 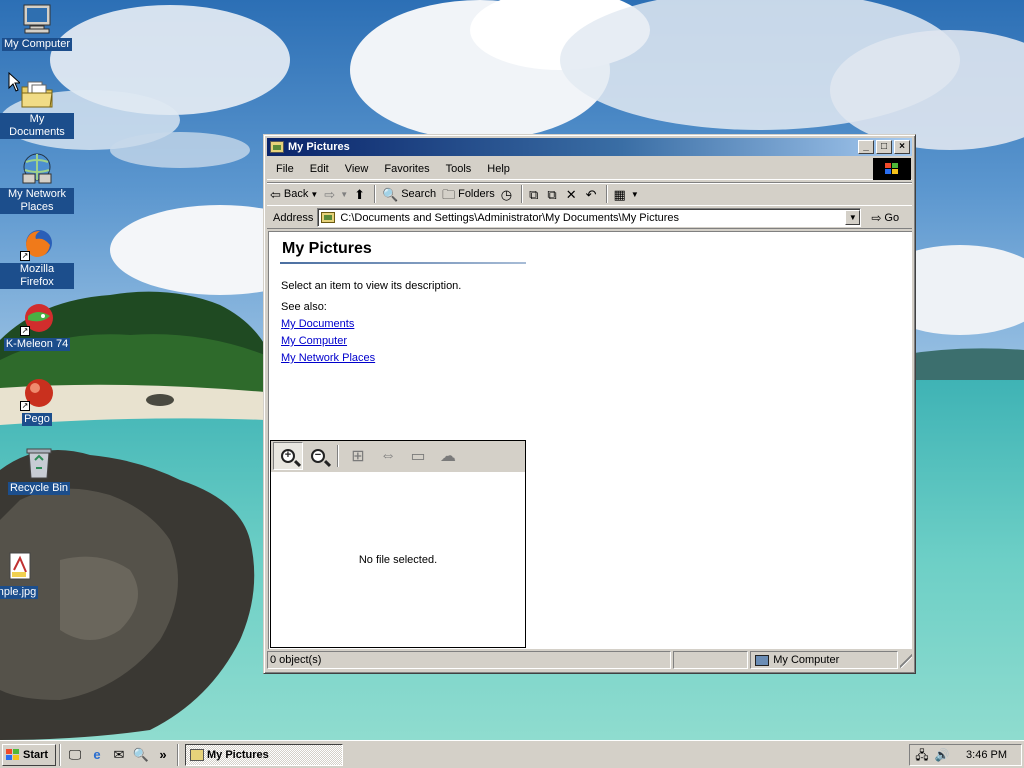 What do you see at coordinates (942, 755) in the screenshot?
I see `volume-tray-icon: 🔊` at bounding box center [942, 755].